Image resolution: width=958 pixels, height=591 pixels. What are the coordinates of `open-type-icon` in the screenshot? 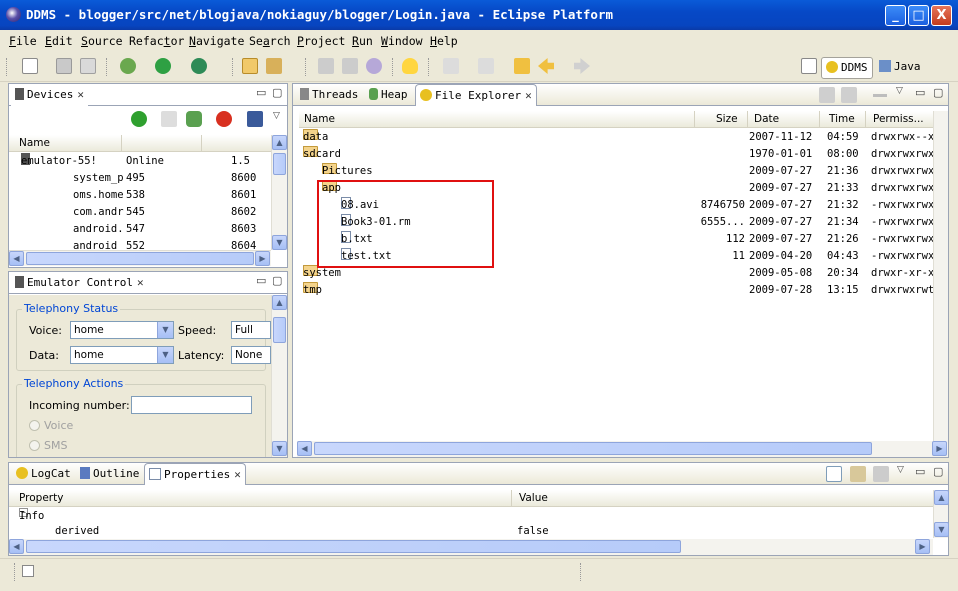 It's located at (274, 66).